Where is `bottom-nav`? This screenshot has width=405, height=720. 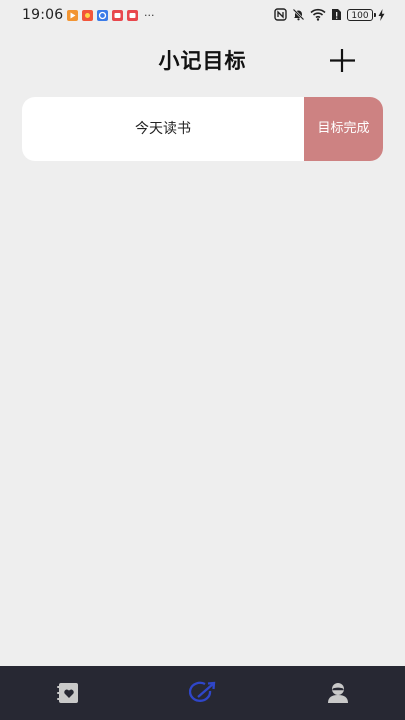 bottom-nav is located at coordinates (202, 693).